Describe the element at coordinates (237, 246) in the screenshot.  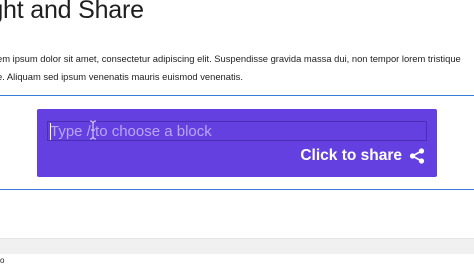
I see `editor-bottom-bar` at that location.